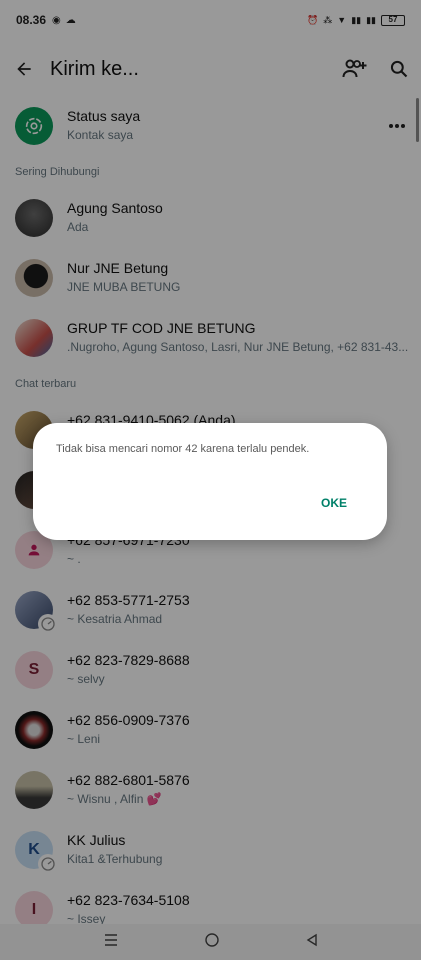  I want to click on ok-button: OKE, so click(334, 503).